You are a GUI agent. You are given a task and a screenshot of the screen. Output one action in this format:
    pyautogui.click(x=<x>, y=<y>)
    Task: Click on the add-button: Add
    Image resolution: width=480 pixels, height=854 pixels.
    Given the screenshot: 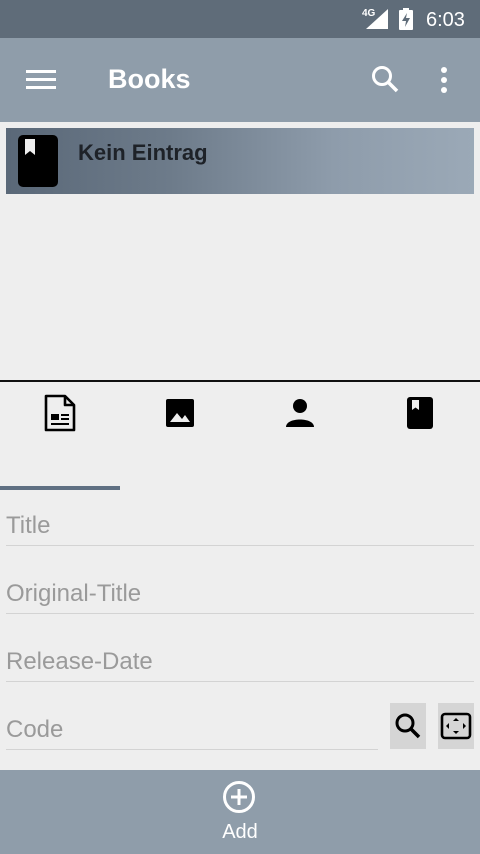 What is the action you would take?
    pyautogui.click(x=240, y=812)
    